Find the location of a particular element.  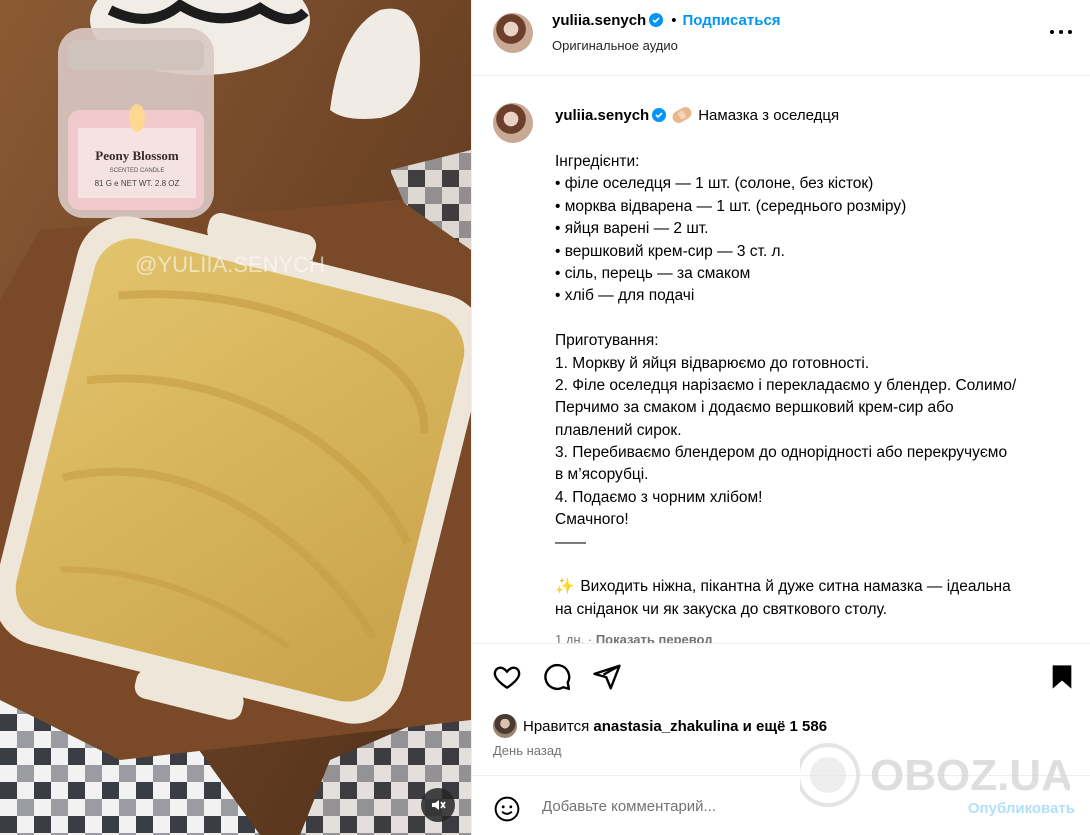

audio-label: Оригинальное аудио is located at coordinates (615, 45).